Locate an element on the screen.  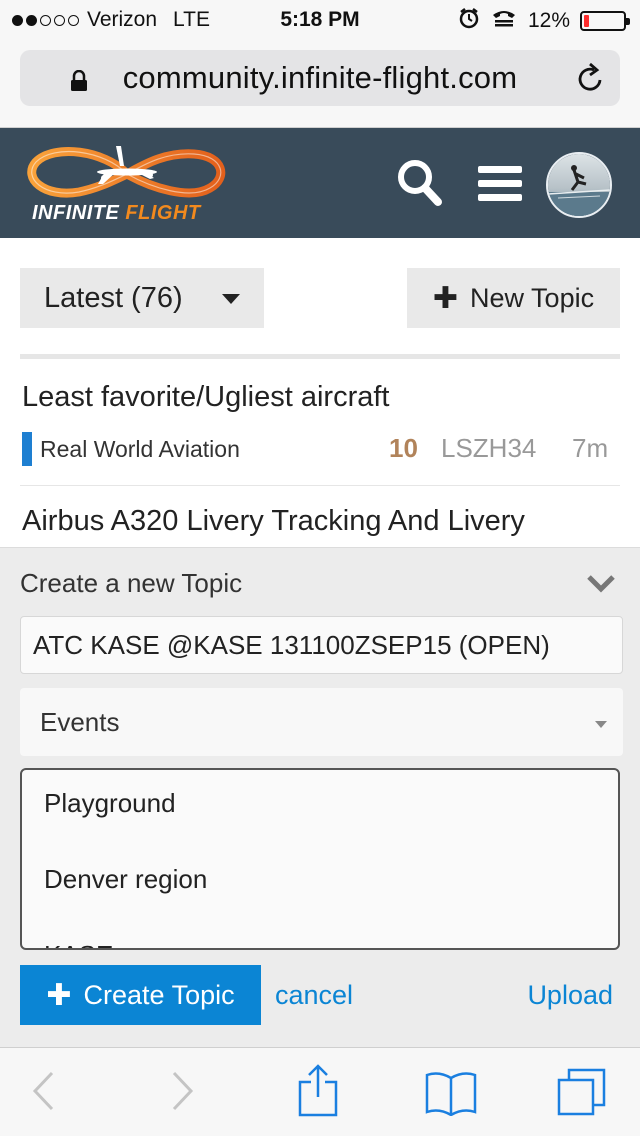
forum-header: INFINITE FLIGHT is located at coordinates (320, 183).